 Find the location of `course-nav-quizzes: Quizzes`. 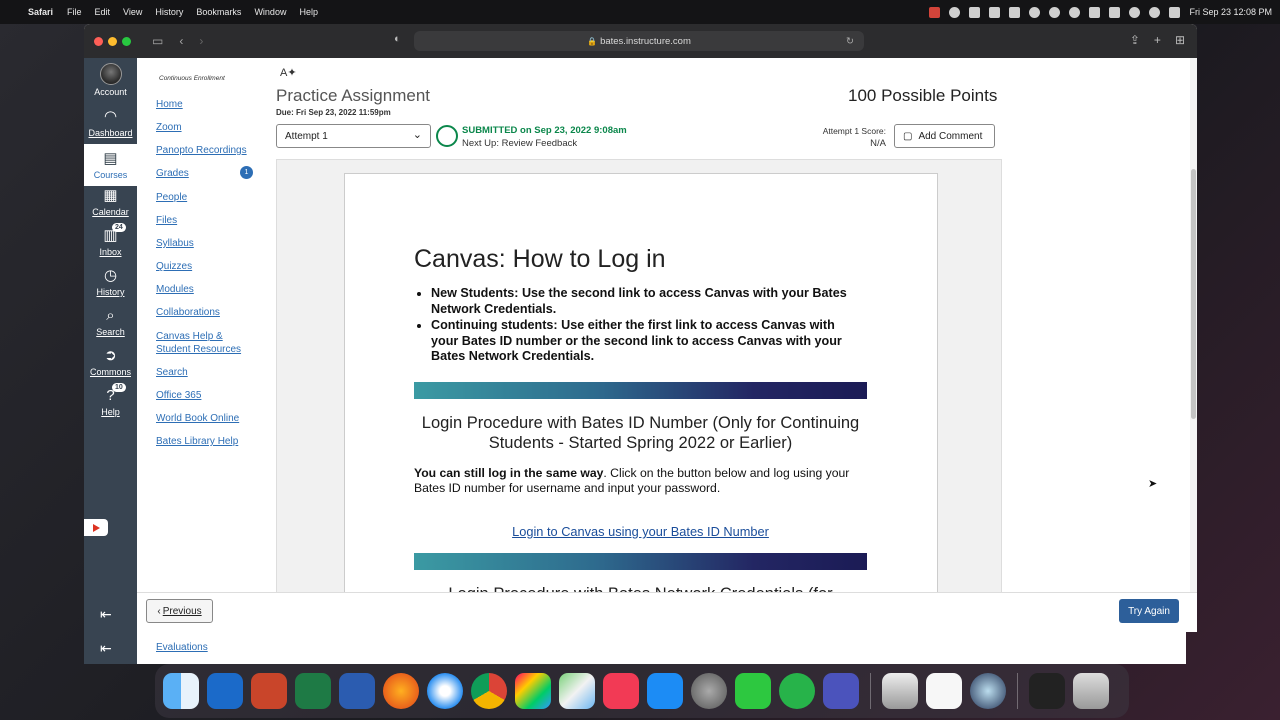

course-nav-quizzes: Quizzes is located at coordinates (206, 266).